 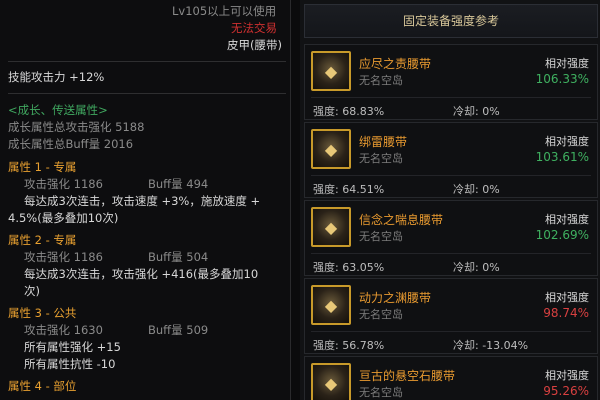 I want to click on relative-strength-value: 98.74%, so click(x=566, y=313).